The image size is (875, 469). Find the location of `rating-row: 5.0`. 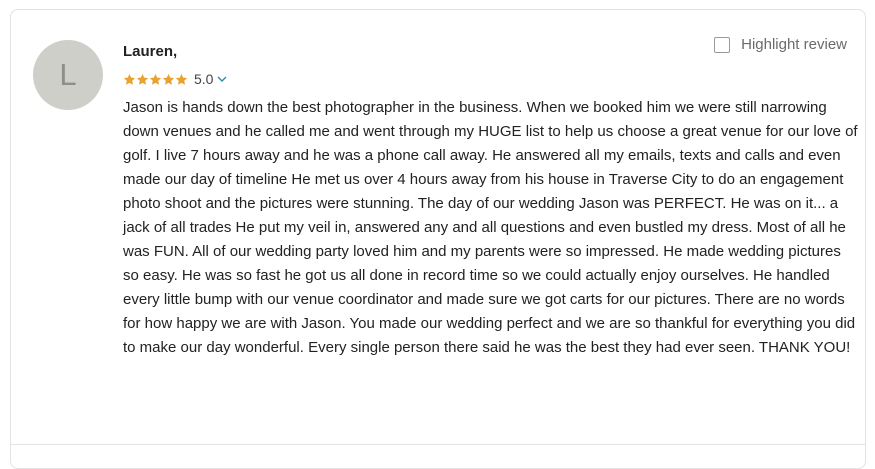

rating-row: 5.0 is located at coordinates (175, 79).